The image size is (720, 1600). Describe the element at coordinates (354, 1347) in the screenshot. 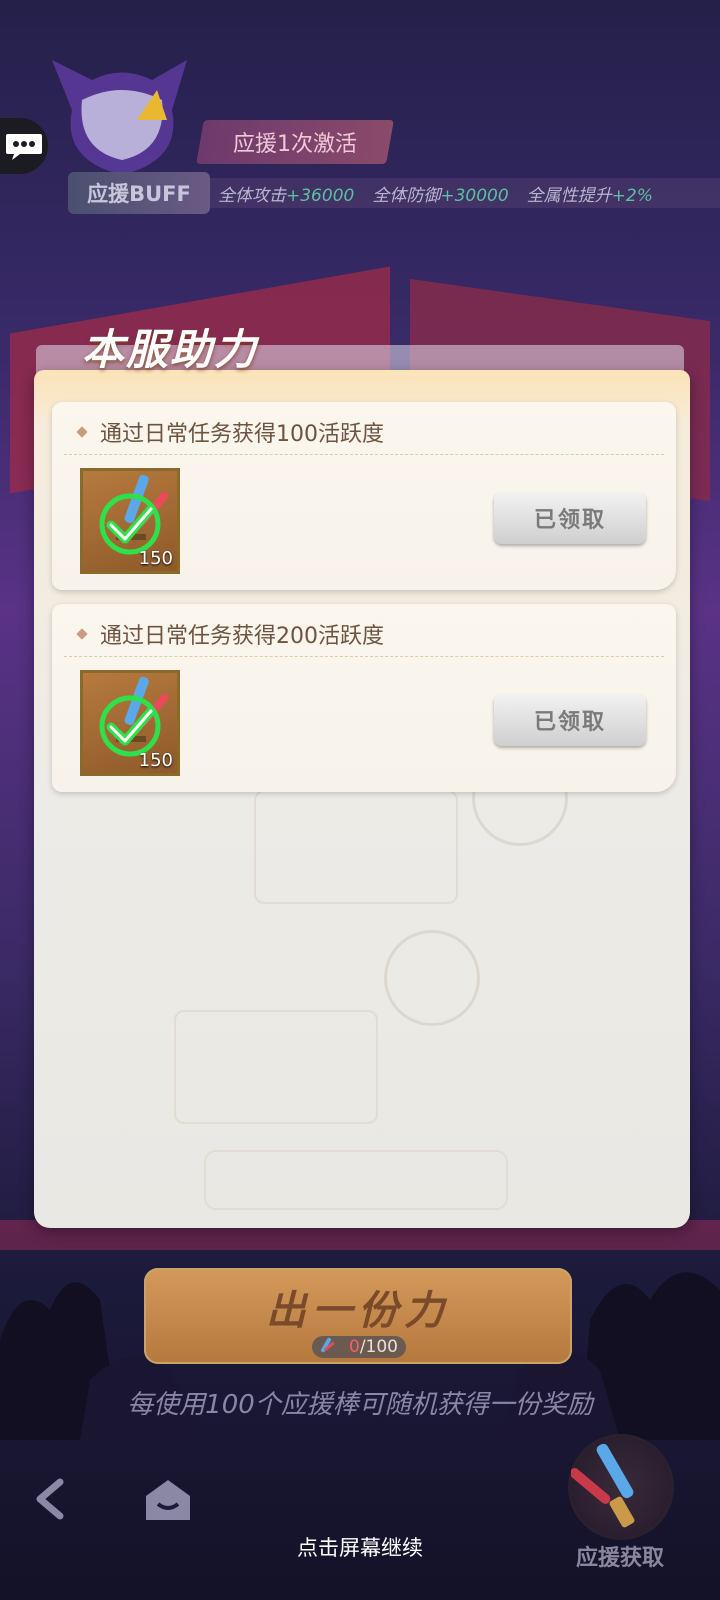

I see `progress-current: 0` at that location.